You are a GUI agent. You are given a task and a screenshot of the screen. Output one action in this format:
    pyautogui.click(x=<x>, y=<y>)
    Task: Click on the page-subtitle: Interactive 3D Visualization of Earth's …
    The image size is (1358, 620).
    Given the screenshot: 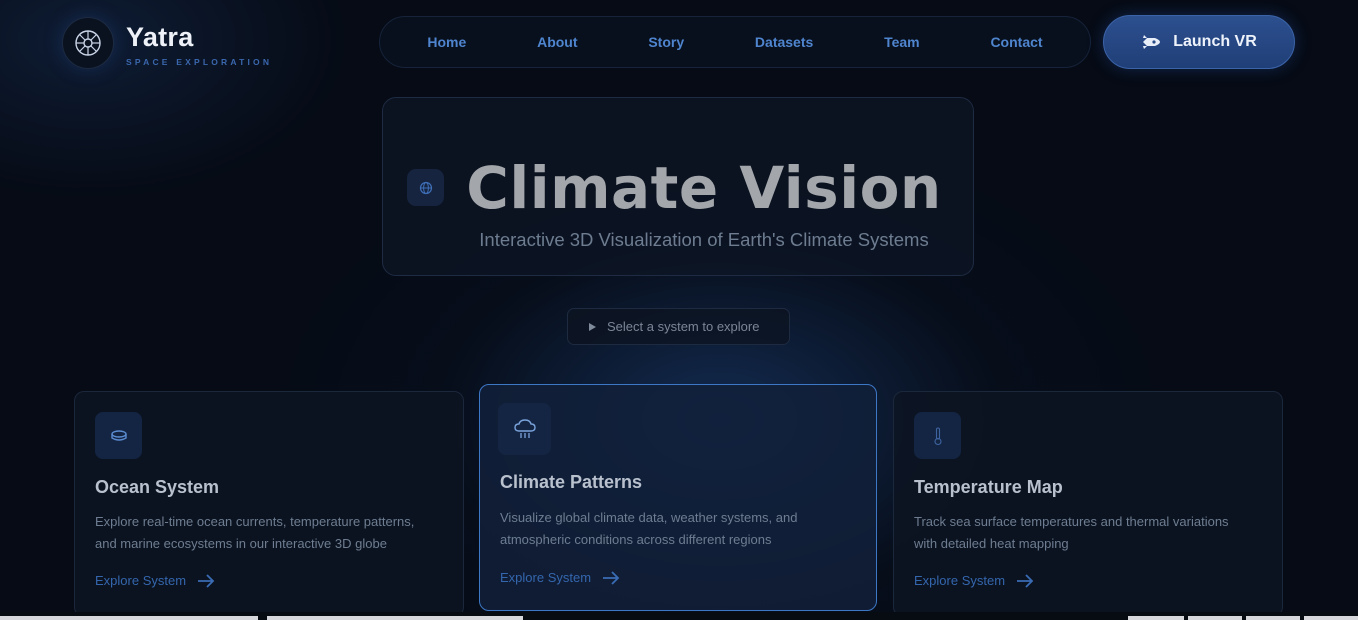 What is the action you would take?
    pyautogui.click(x=704, y=239)
    